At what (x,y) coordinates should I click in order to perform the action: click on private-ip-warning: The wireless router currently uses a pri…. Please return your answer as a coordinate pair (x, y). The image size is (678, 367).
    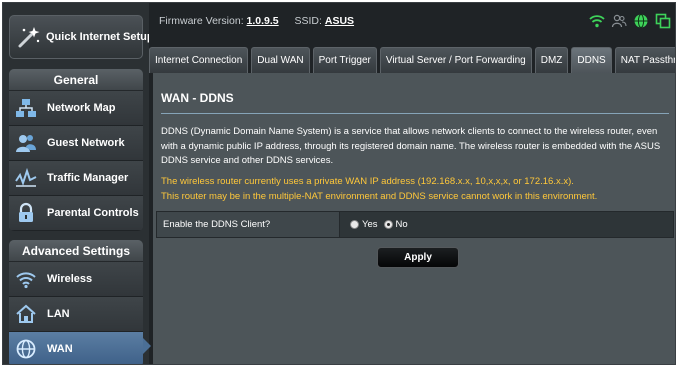
    Looking at the image, I should click on (417, 189).